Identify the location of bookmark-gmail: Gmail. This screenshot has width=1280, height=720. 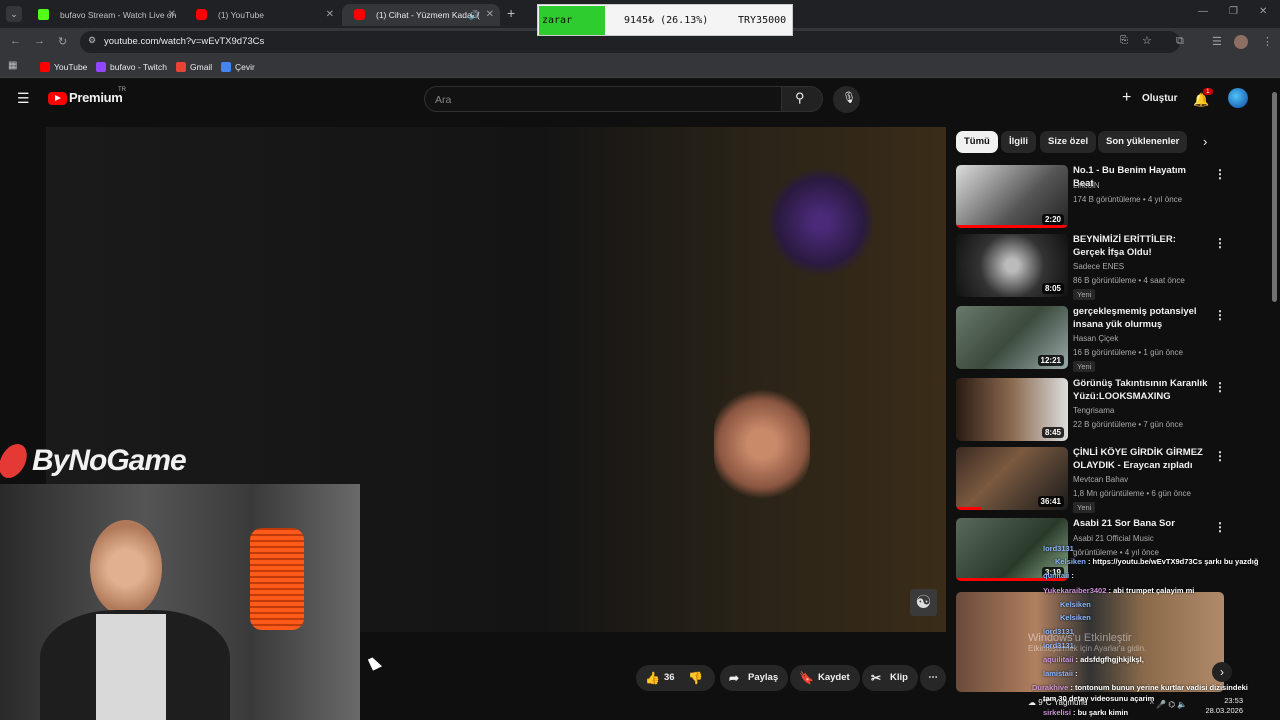
(194, 67).